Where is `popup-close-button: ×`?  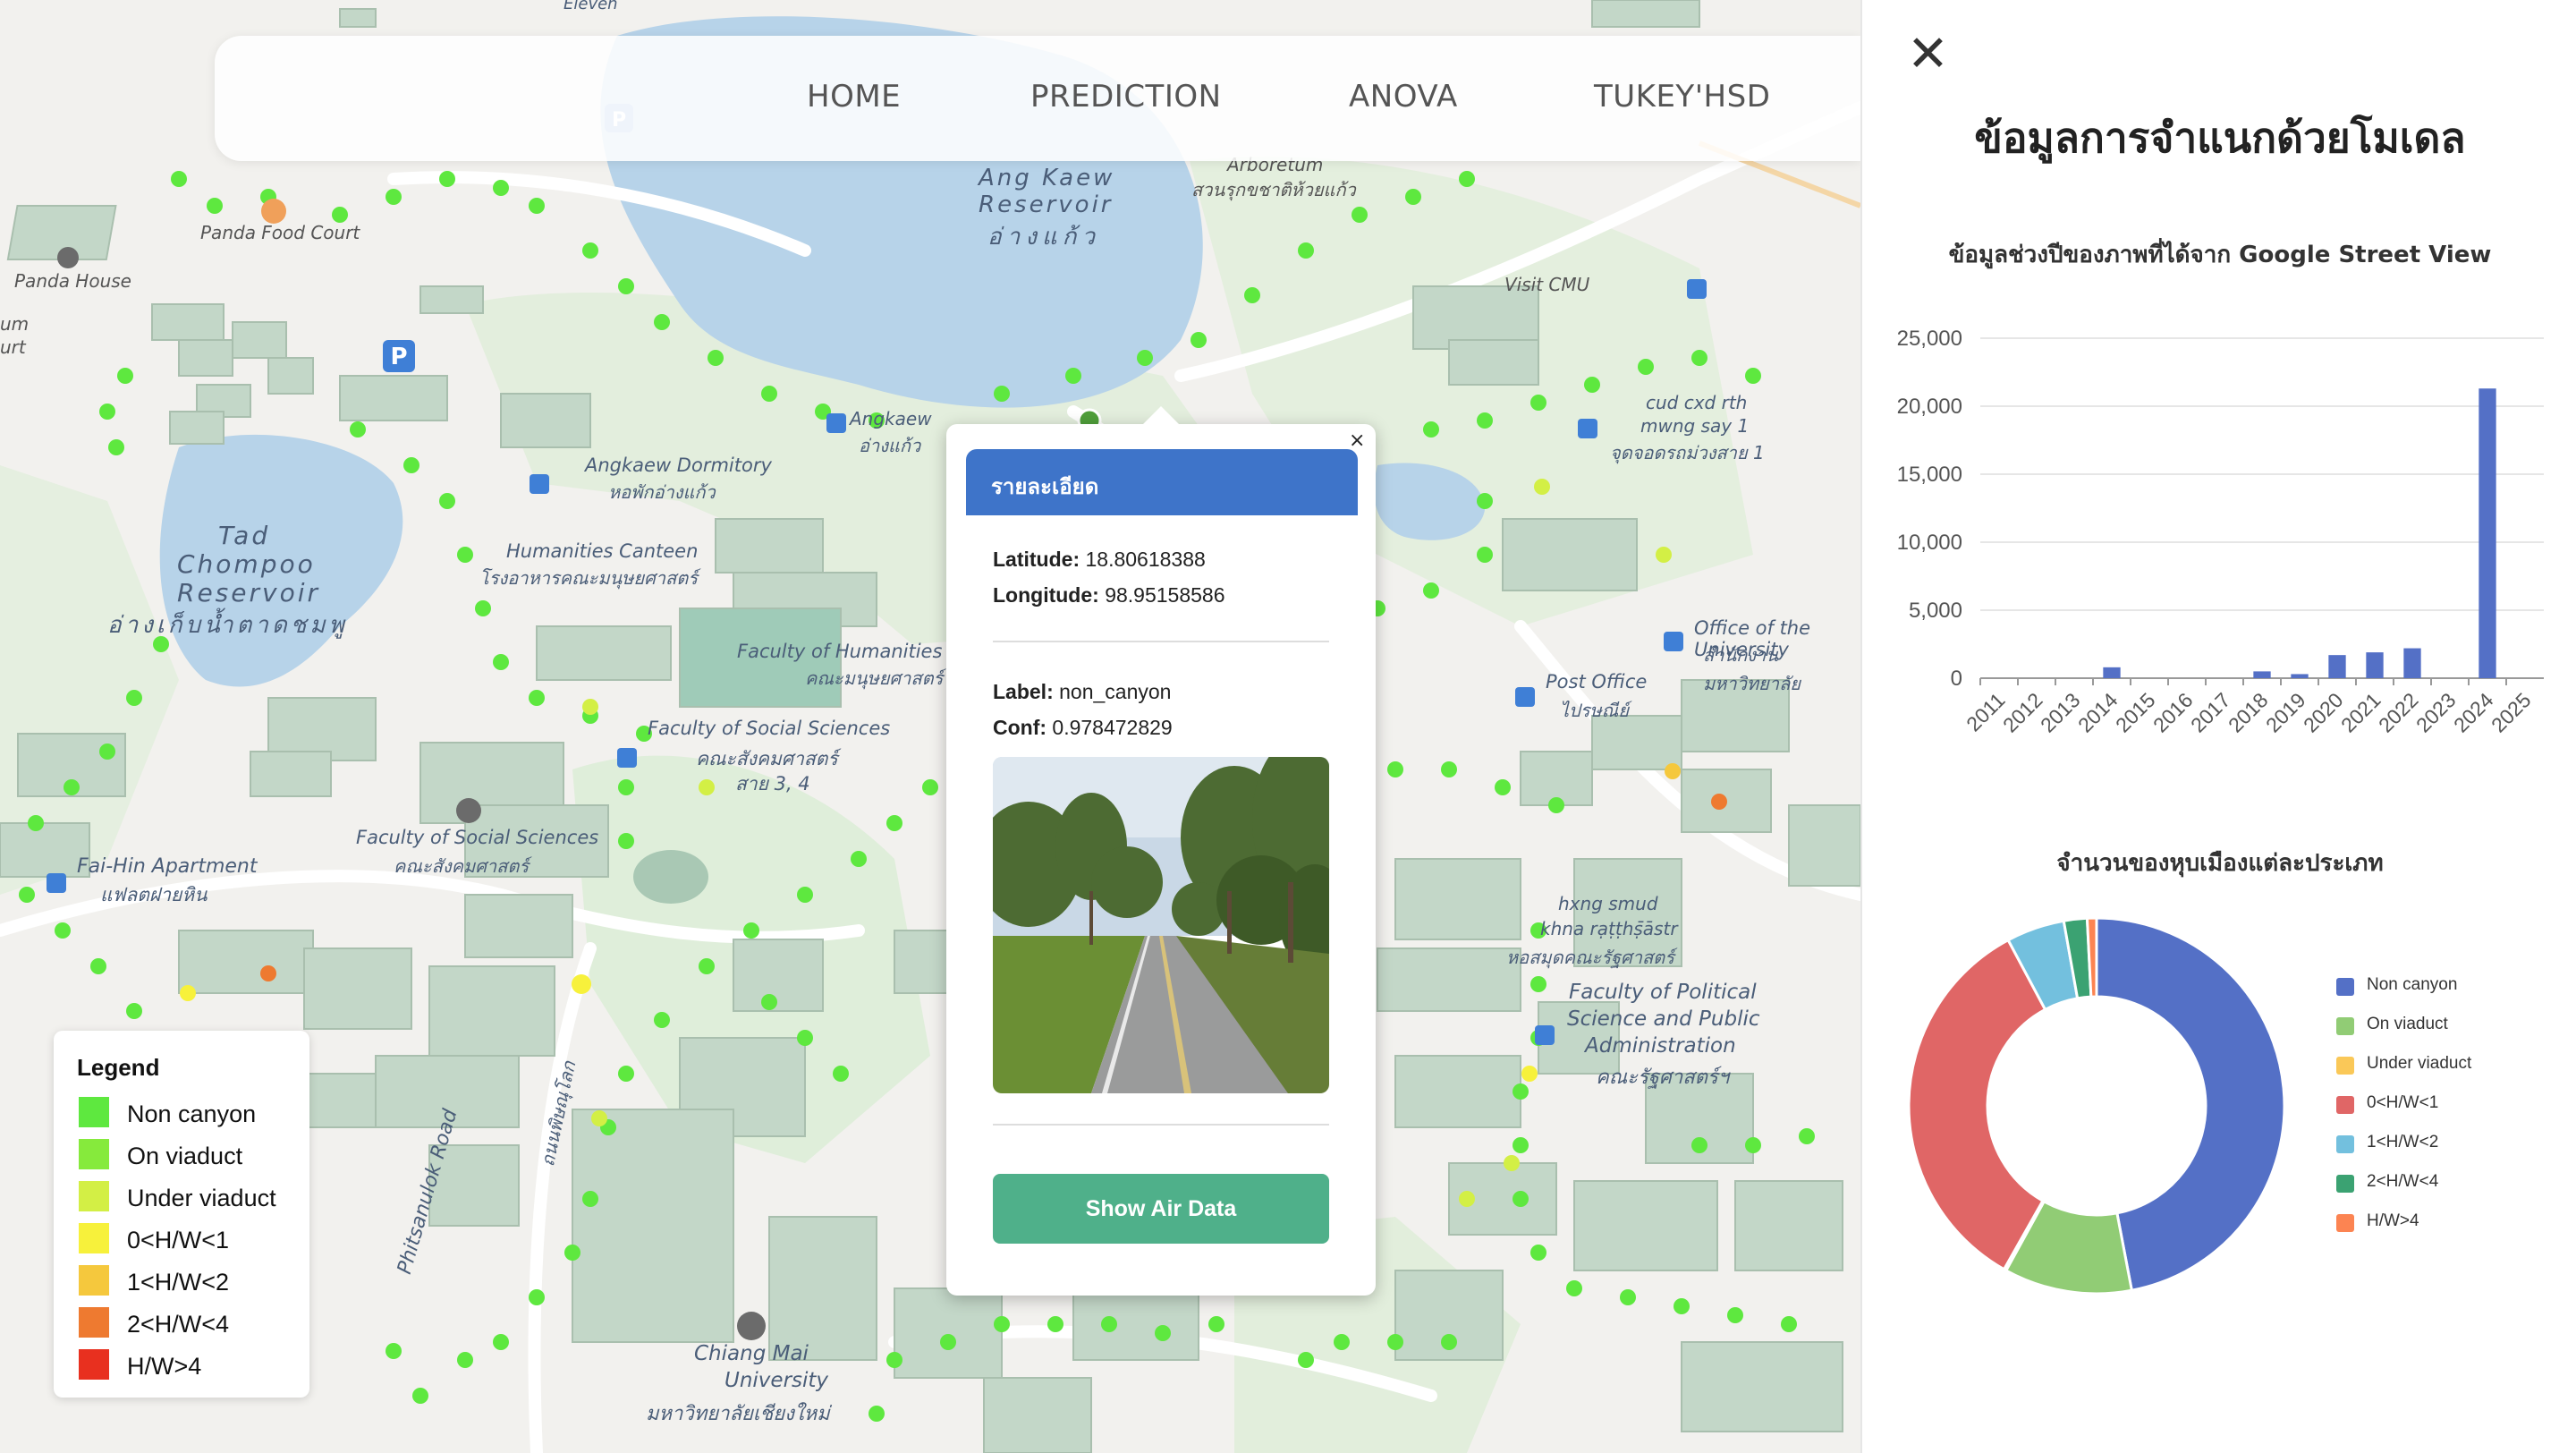
popup-close-button: × is located at coordinates (1357, 440).